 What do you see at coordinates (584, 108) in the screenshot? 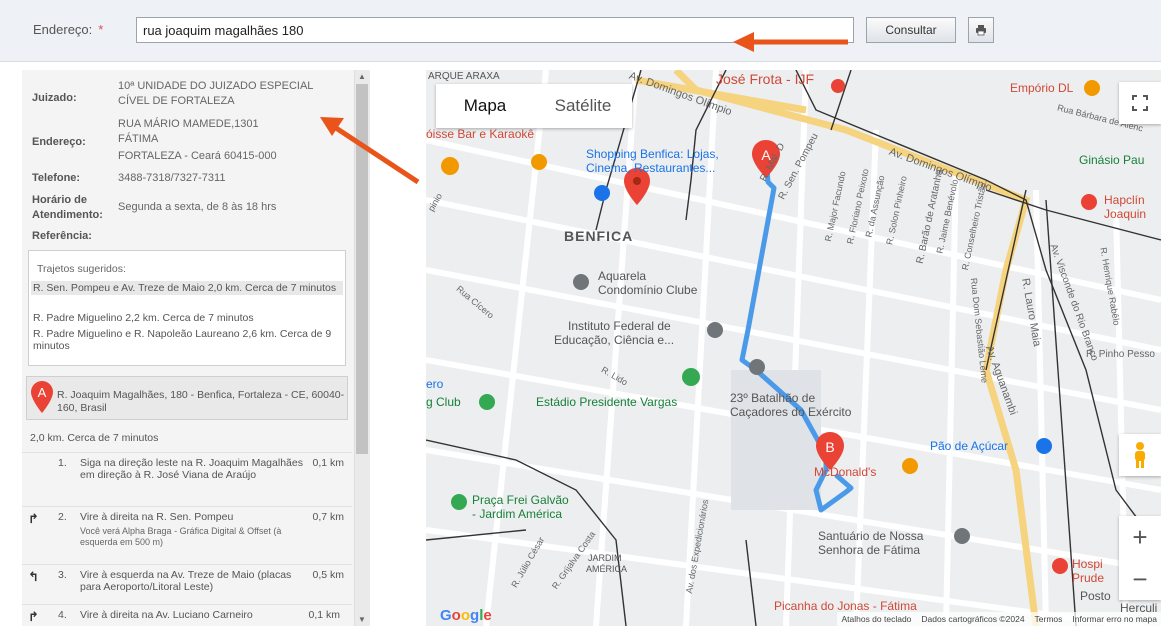
I see `annotation-arrows` at bounding box center [584, 108].